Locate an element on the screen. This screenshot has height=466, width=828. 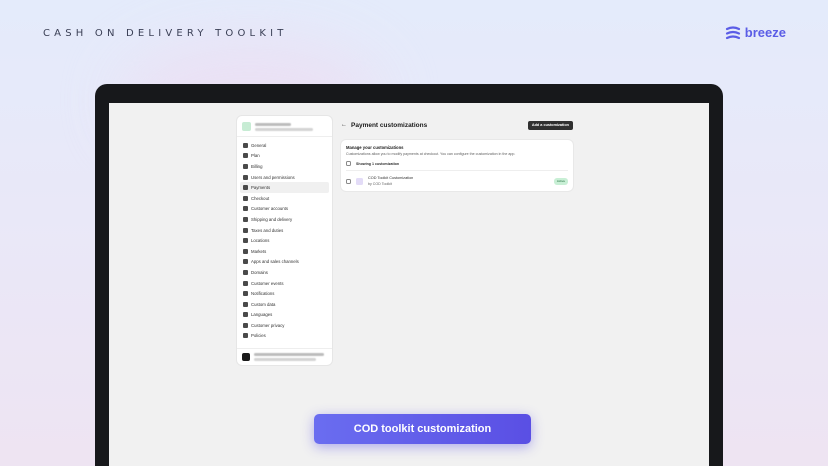
brand-name: breeze is located at coordinates (765, 32).